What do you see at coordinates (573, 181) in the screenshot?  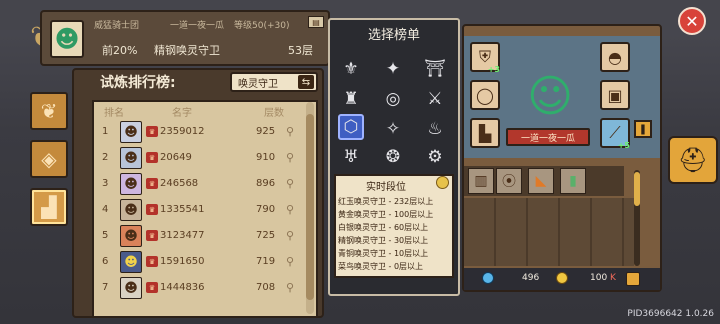 I see `bag-item-slot: ▮` at bounding box center [573, 181].